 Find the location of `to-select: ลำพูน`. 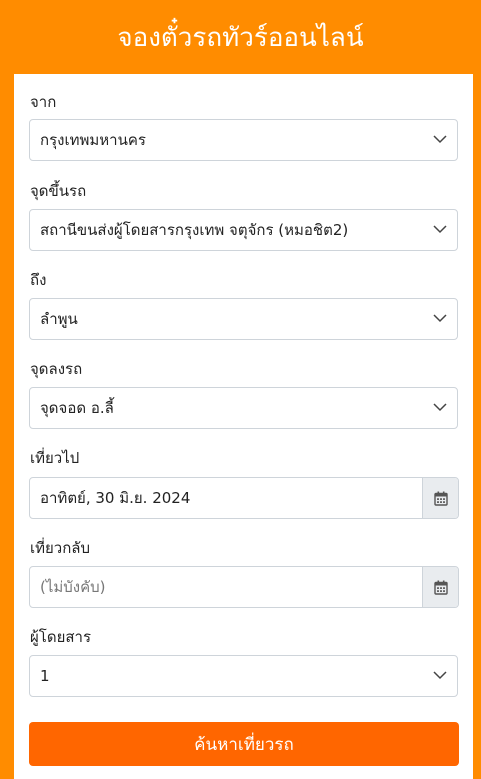

to-select: ลำพูน is located at coordinates (243, 319).